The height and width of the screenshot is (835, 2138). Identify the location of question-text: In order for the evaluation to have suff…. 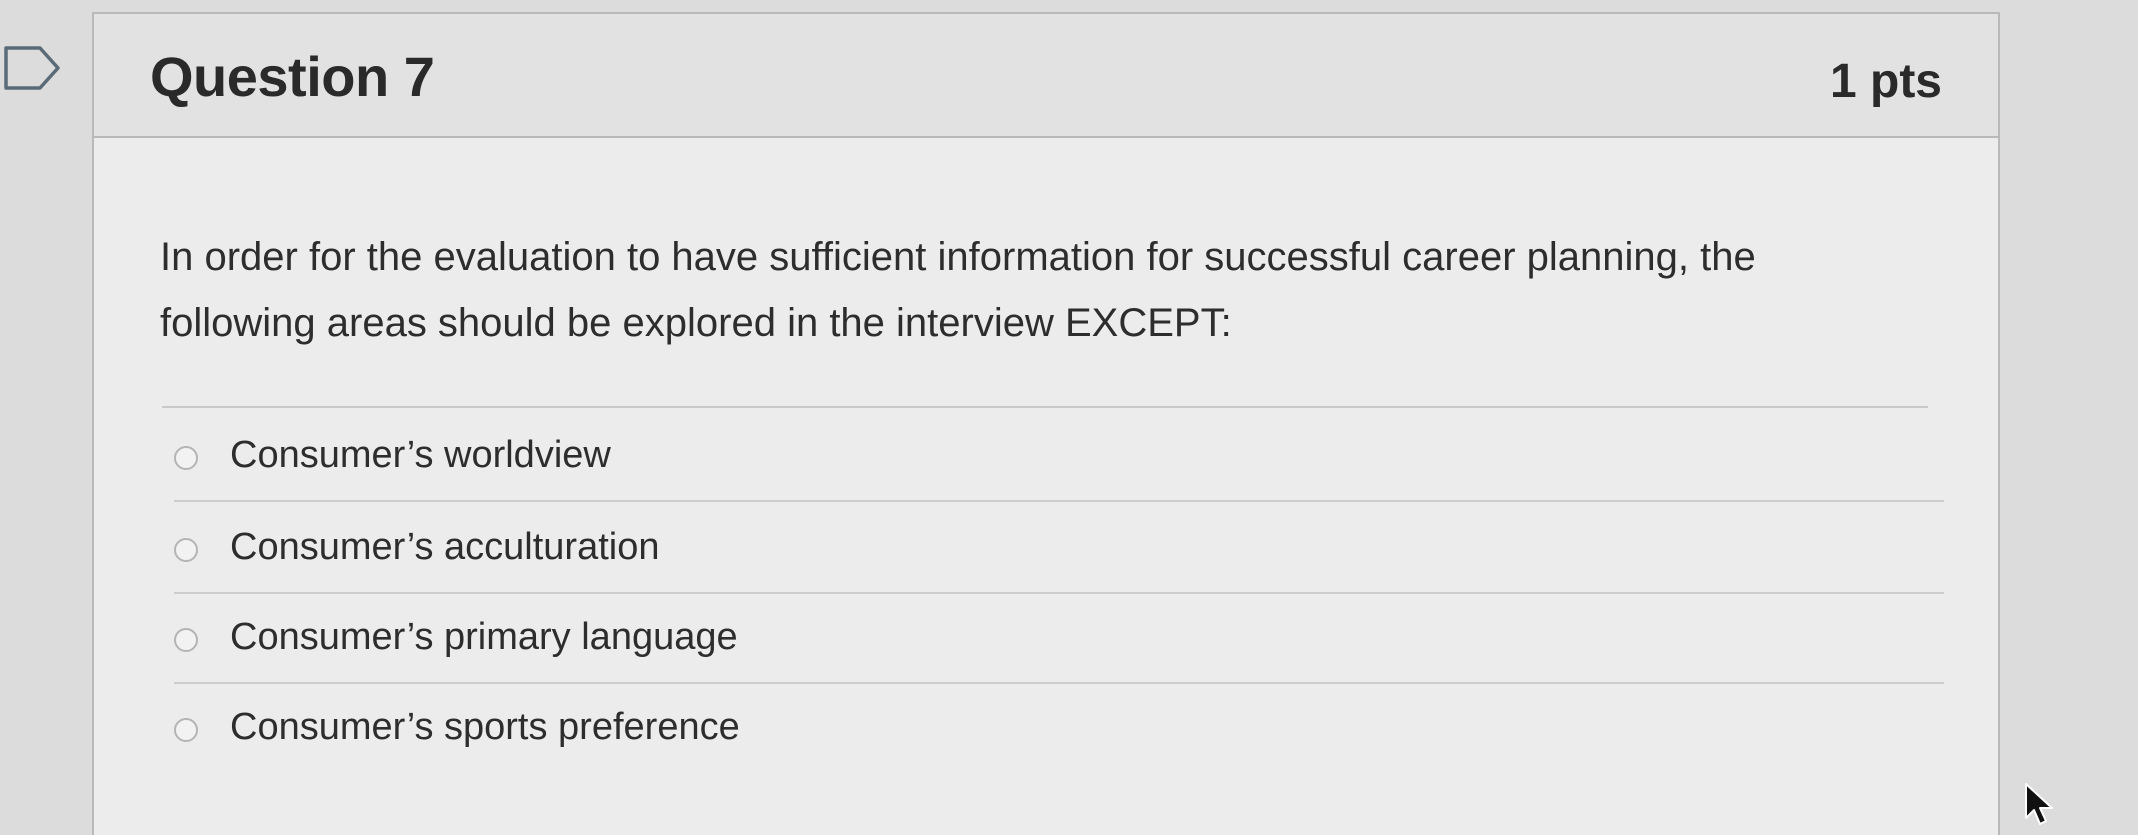
(958, 290).